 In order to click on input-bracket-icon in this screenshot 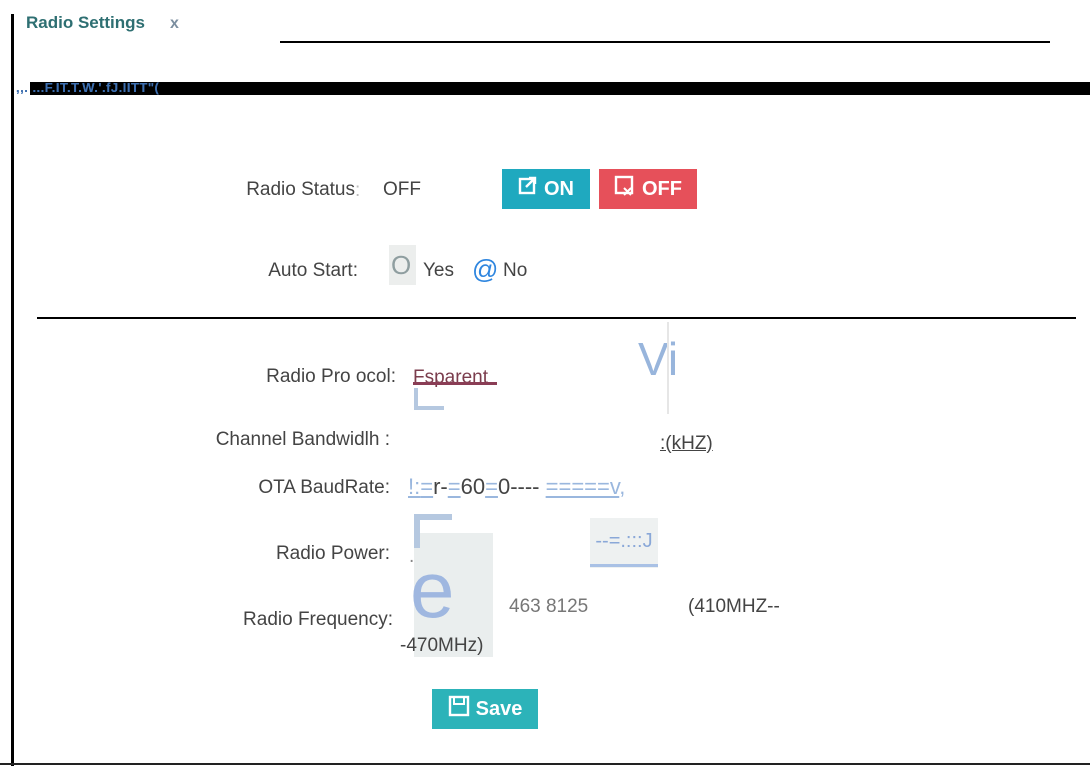, I will do `click(433, 531)`.